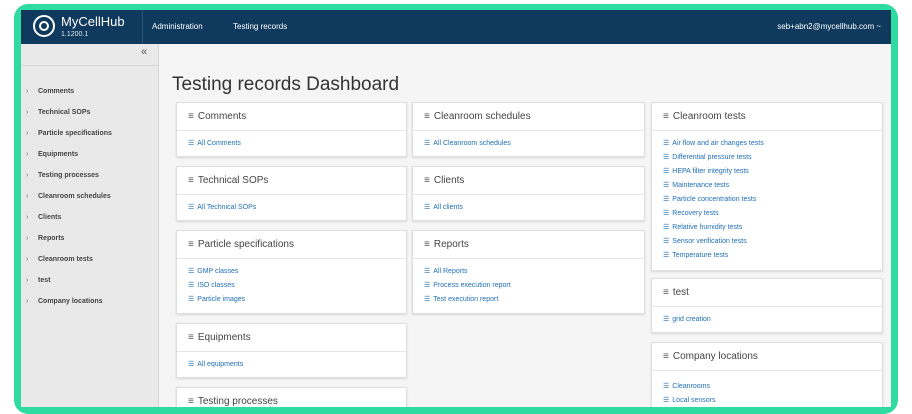 This screenshot has width=912, height=414. Describe the element at coordinates (219, 143) in the screenshot. I see `link-label: All Comments` at that location.